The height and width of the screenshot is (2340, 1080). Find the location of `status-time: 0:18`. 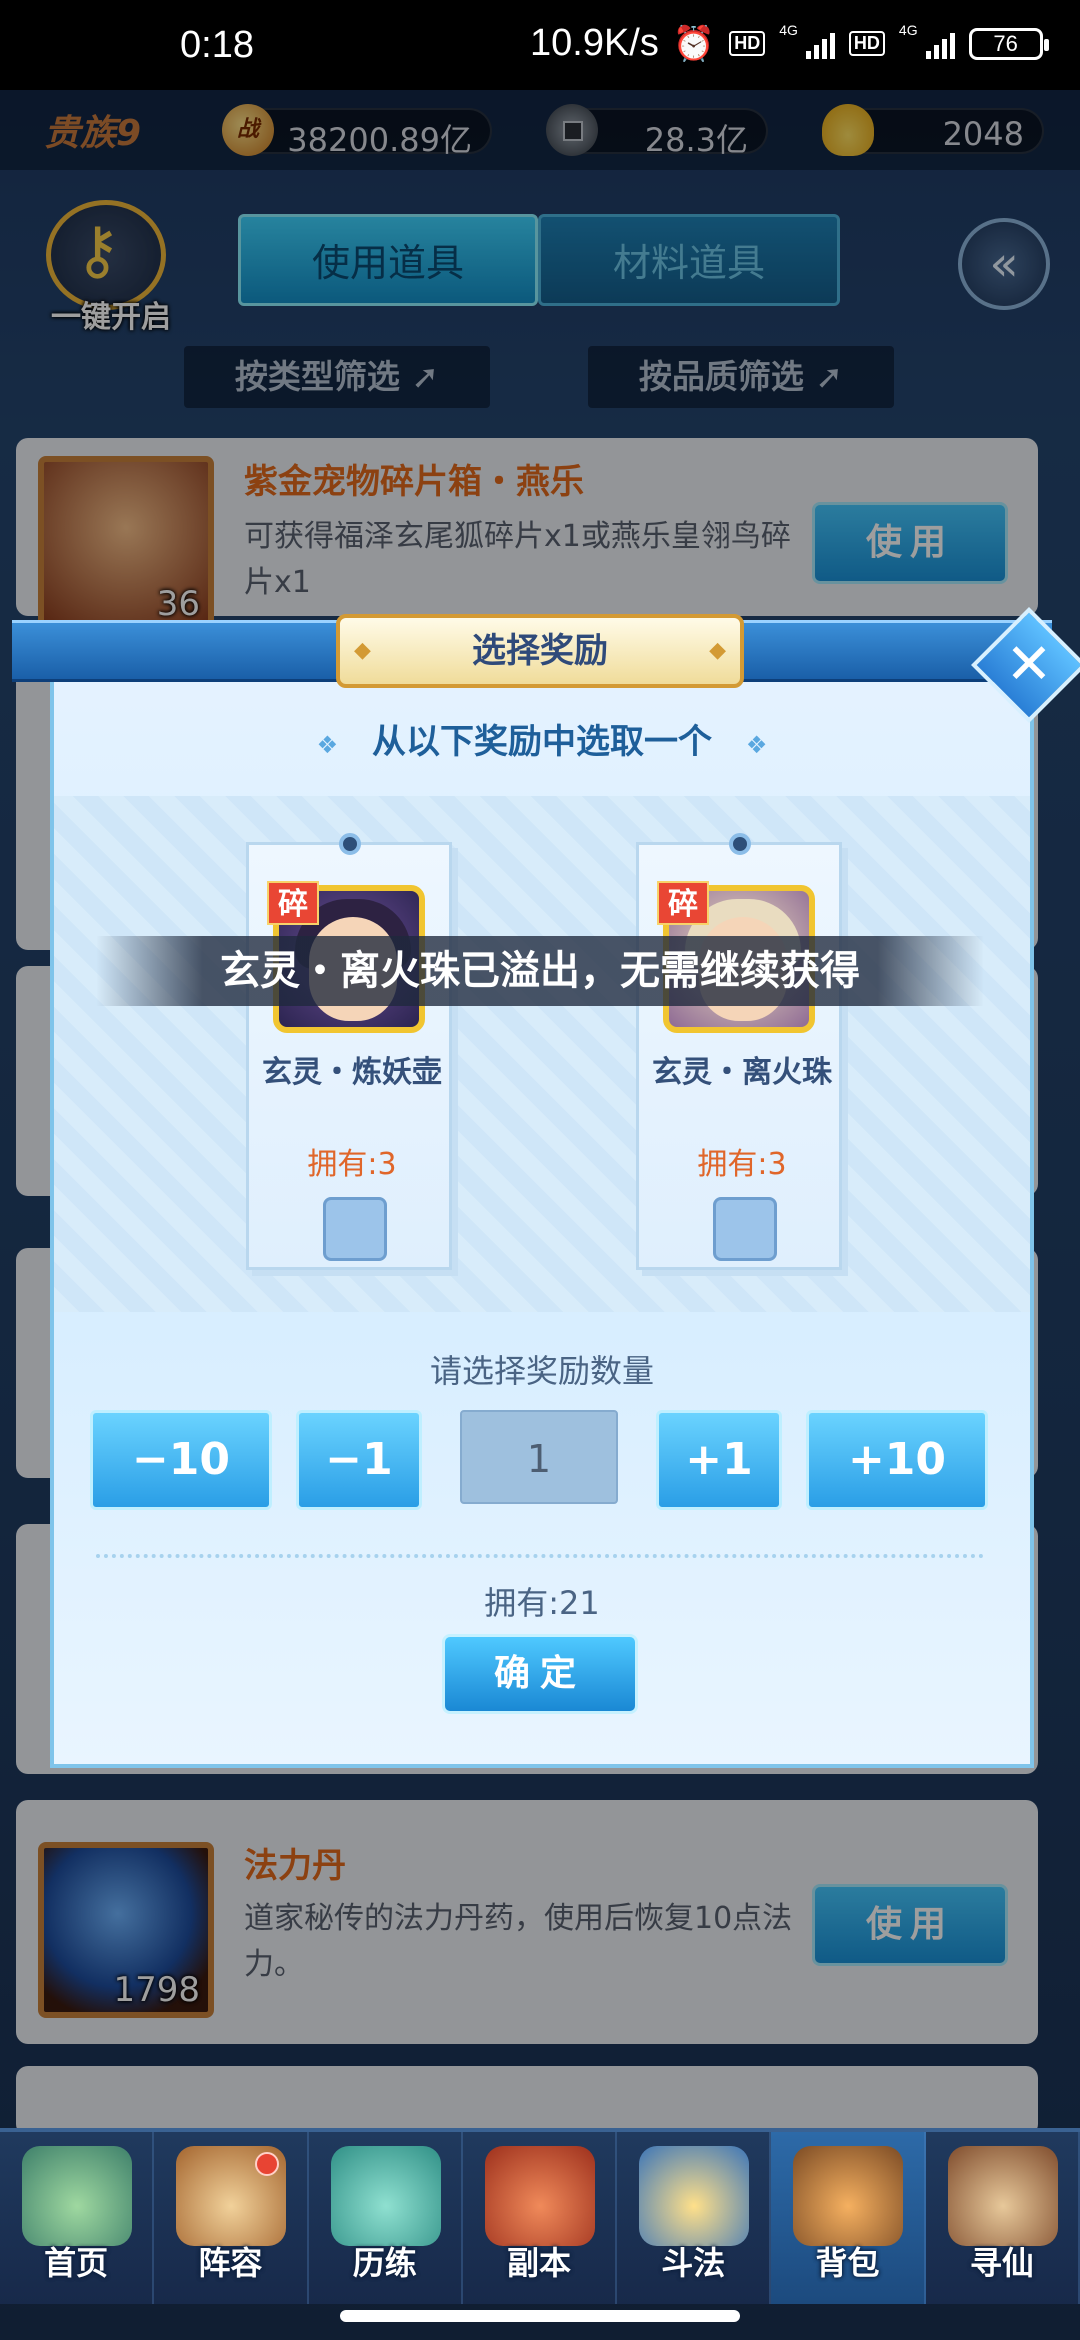

status-time: 0:18 is located at coordinates (217, 45).